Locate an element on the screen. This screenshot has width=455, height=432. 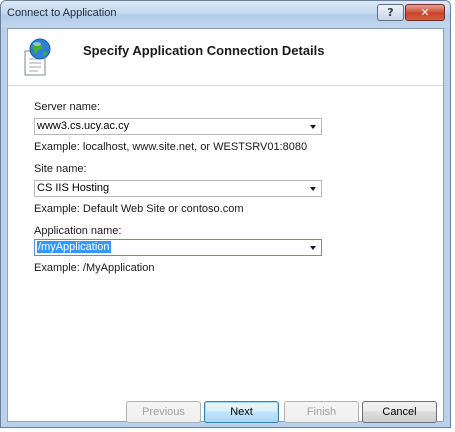
globe-document-icon is located at coordinates (37, 57).